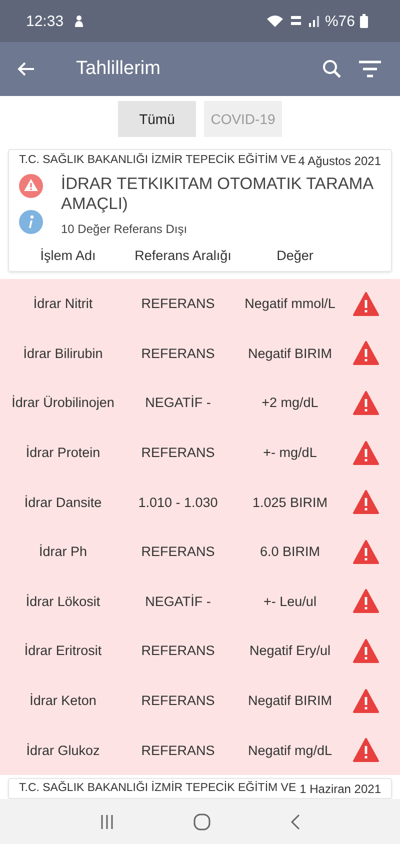  I want to click on test-name: İdrar Eritrosit, so click(63, 650).